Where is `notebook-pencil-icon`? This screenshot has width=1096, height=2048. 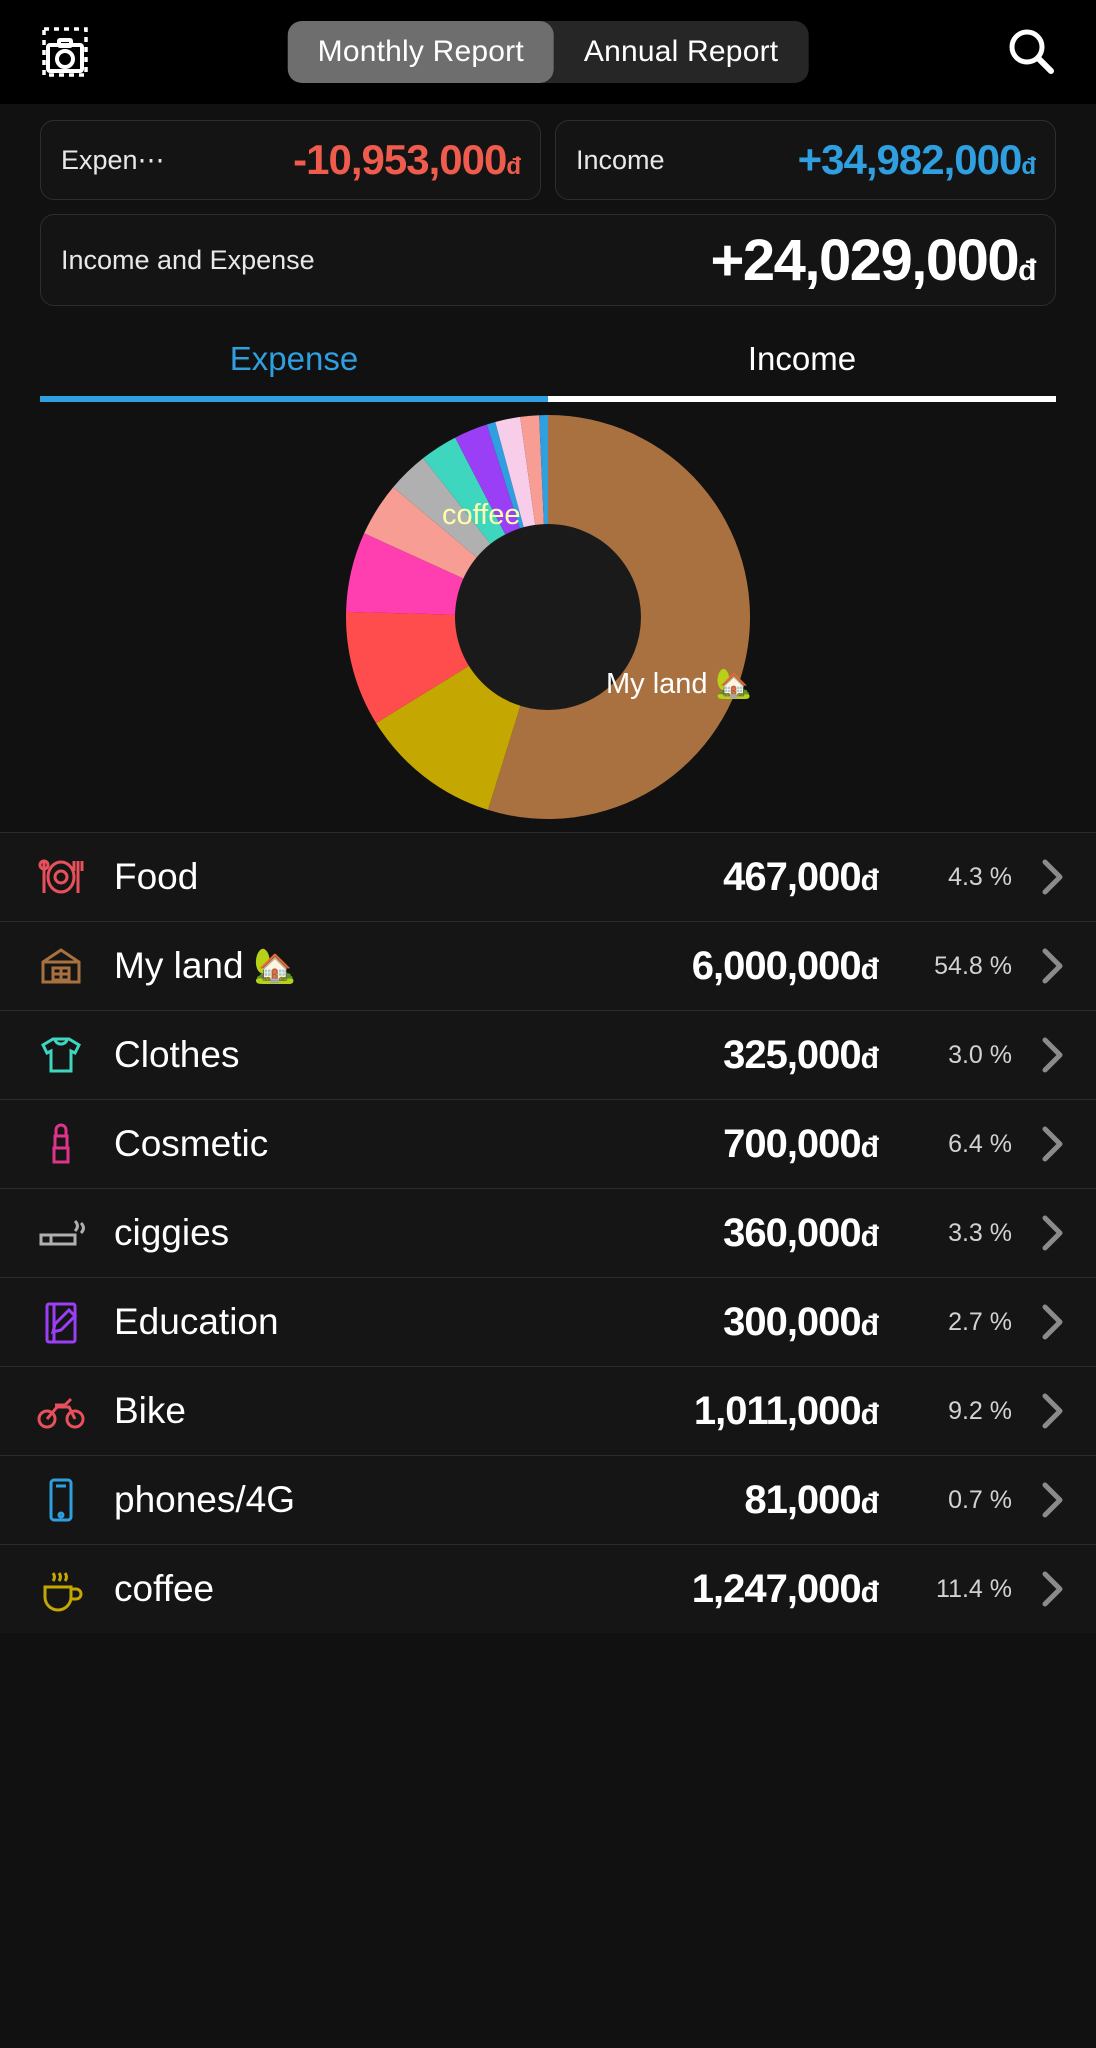
notebook-pencil-icon is located at coordinates (61, 1322).